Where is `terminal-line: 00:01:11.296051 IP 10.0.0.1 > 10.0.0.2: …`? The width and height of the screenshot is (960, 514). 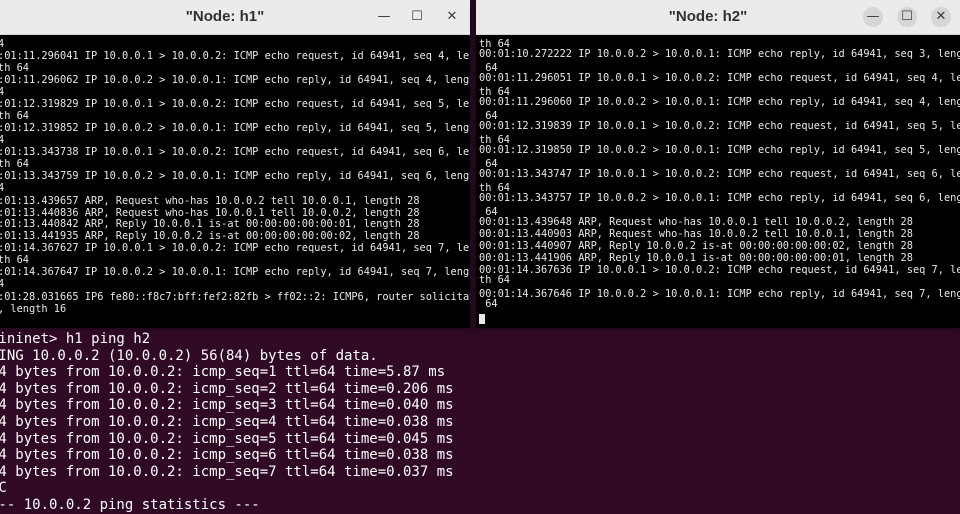 terminal-line: 00:01:11.296051 IP 10.0.0.1 > 10.0.0.2: … is located at coordinates (719, 78).